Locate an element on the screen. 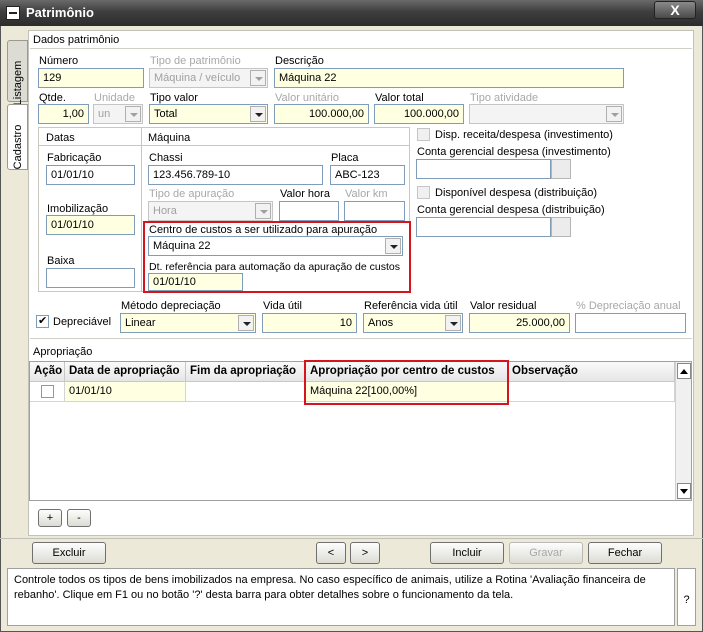  column-header-fim: Fim da apropriação is located at coordinates (246, 372).